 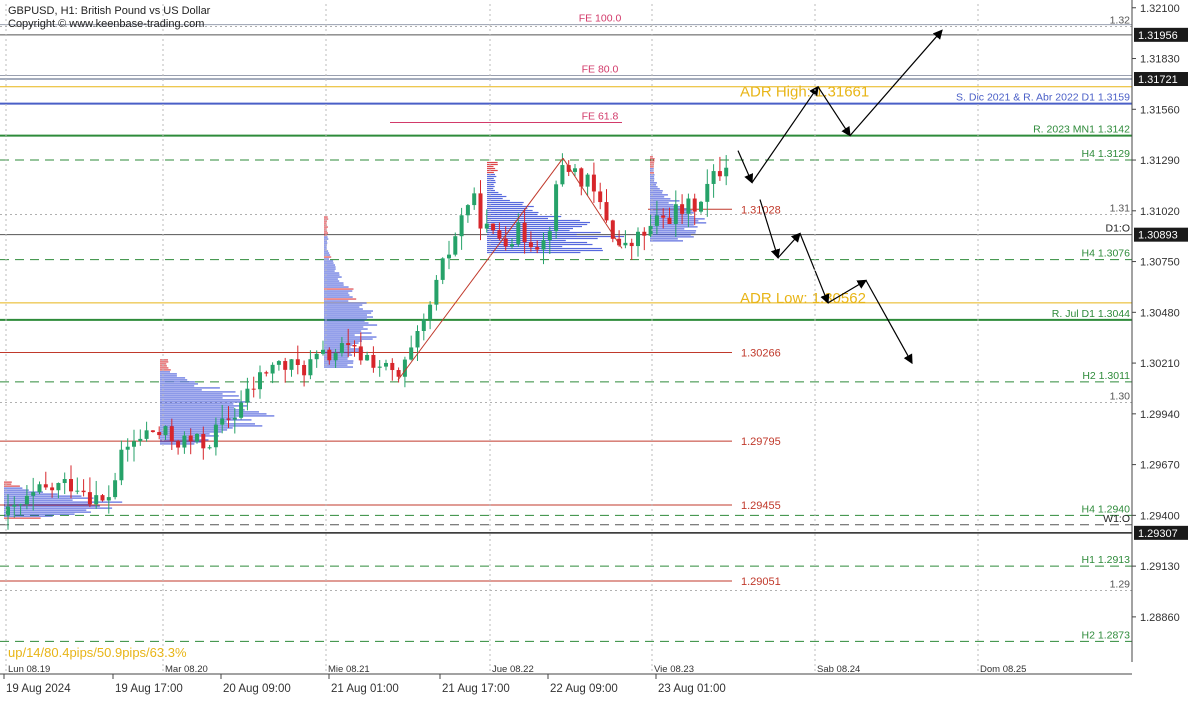 I want to click on y-tick-label-11: 1.29130, so click(x=1160, y=567).